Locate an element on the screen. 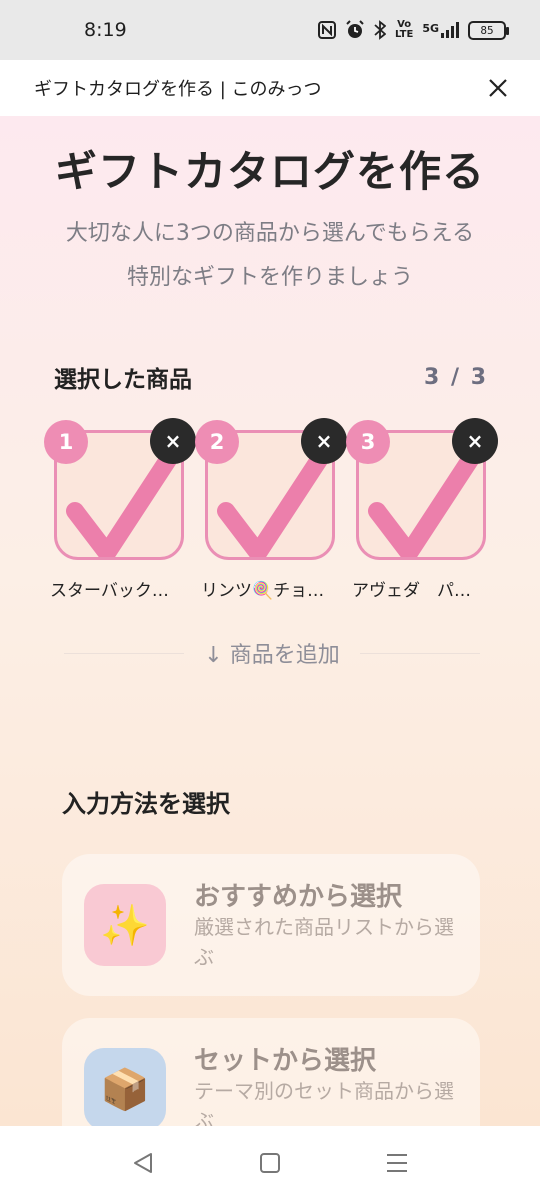 This screenshot has width=540, height=1200. add-product-button: ↓ 商品を追加 is located at coordinates (271, 653).